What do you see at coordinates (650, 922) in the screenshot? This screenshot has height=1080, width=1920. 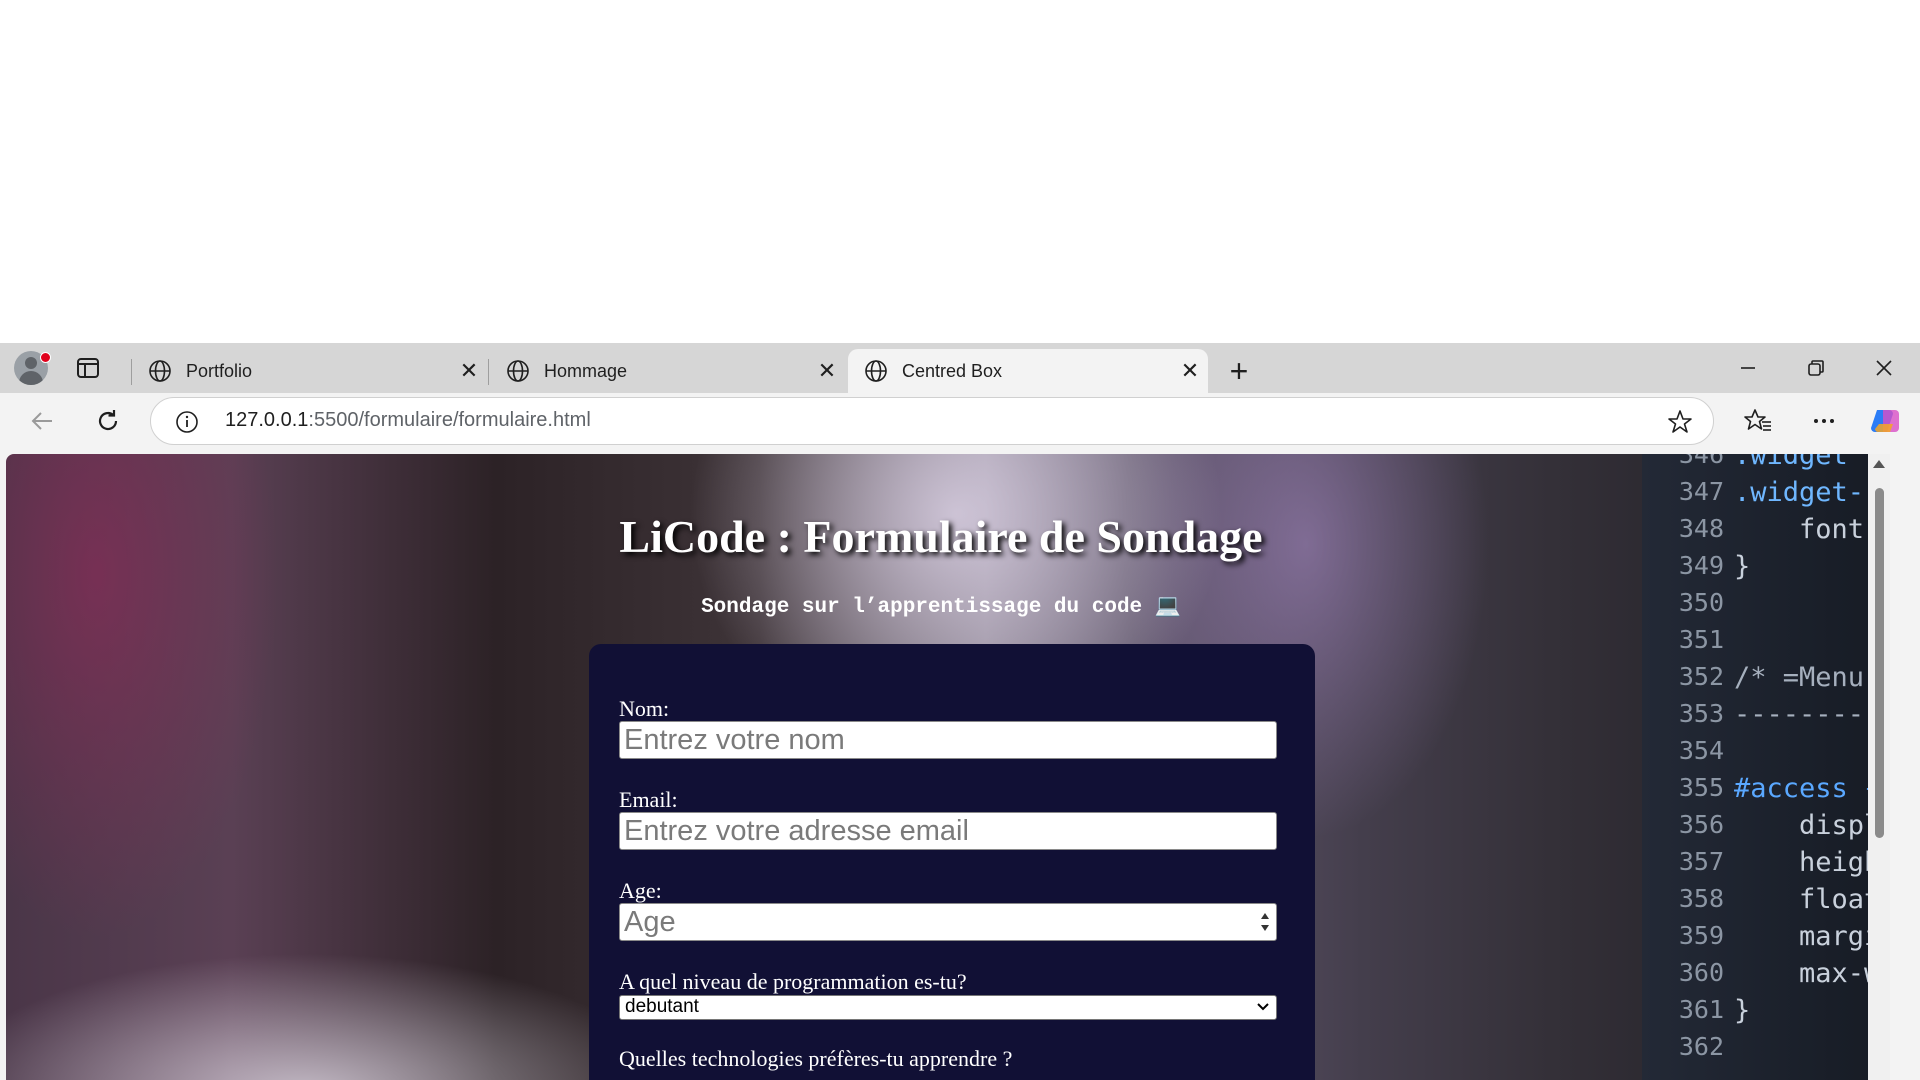 I see `age-placeholder: Age` at bounding box center [650, 922].